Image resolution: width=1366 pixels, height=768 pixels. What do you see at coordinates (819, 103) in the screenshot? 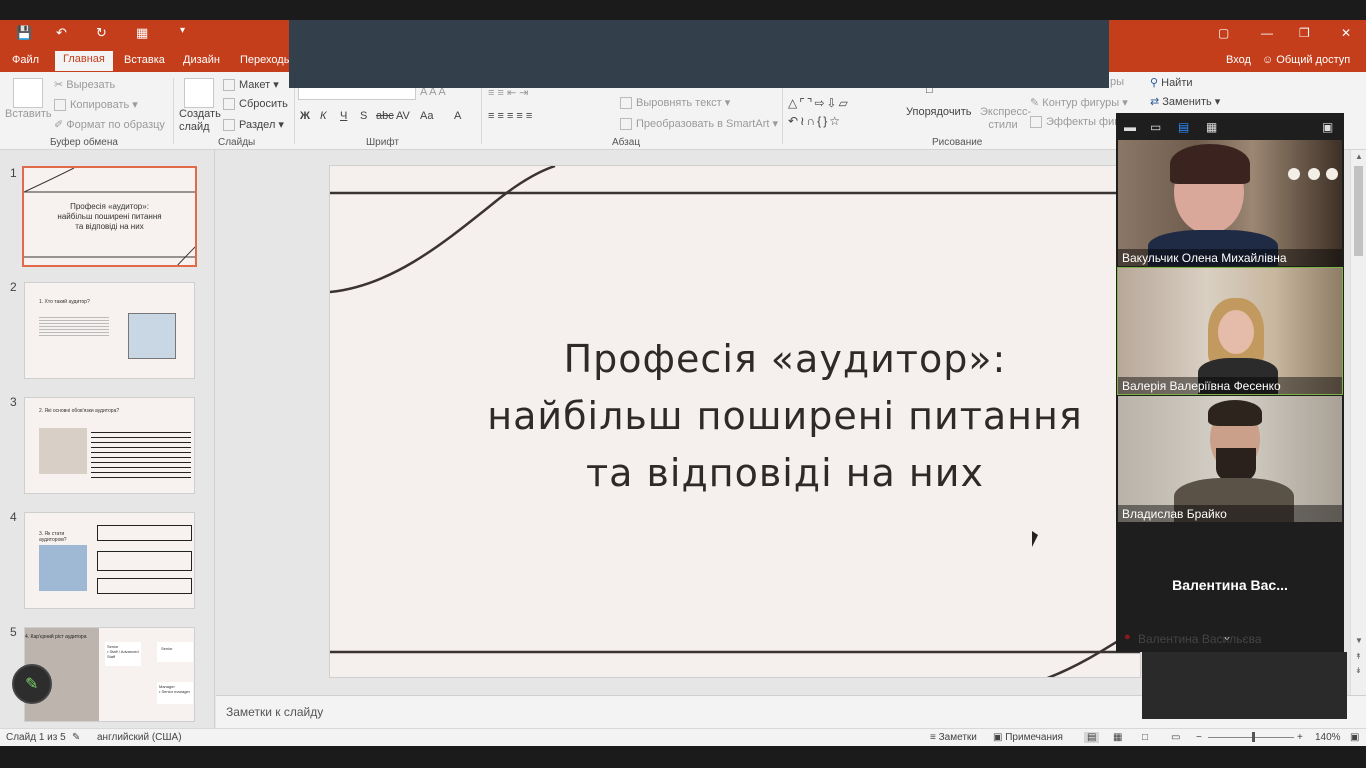
I see `shapes-gallery: △⌜⌝⇨⇩▱` at bounding box center [819, 103].